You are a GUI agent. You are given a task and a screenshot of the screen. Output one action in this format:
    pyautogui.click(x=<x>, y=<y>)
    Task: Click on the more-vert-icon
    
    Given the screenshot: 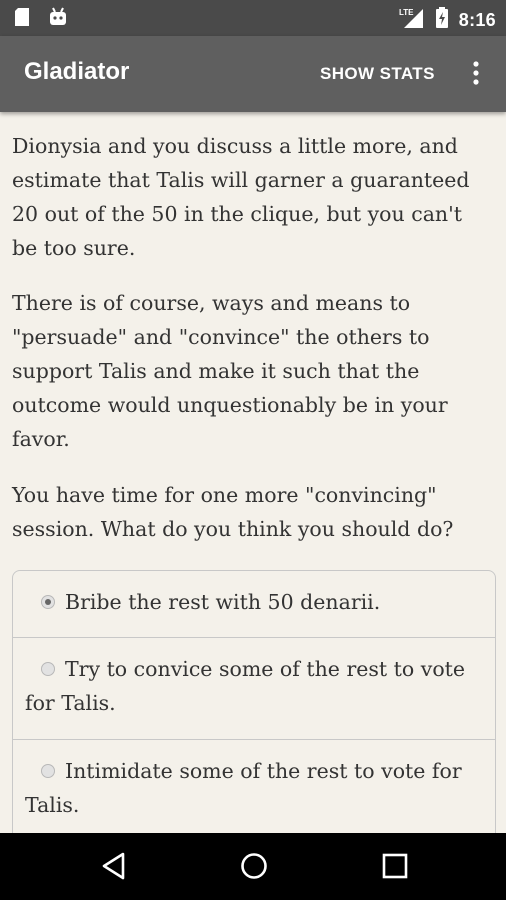 What is the action you would take?
    pyautogui.click(x=476, y=74)
    